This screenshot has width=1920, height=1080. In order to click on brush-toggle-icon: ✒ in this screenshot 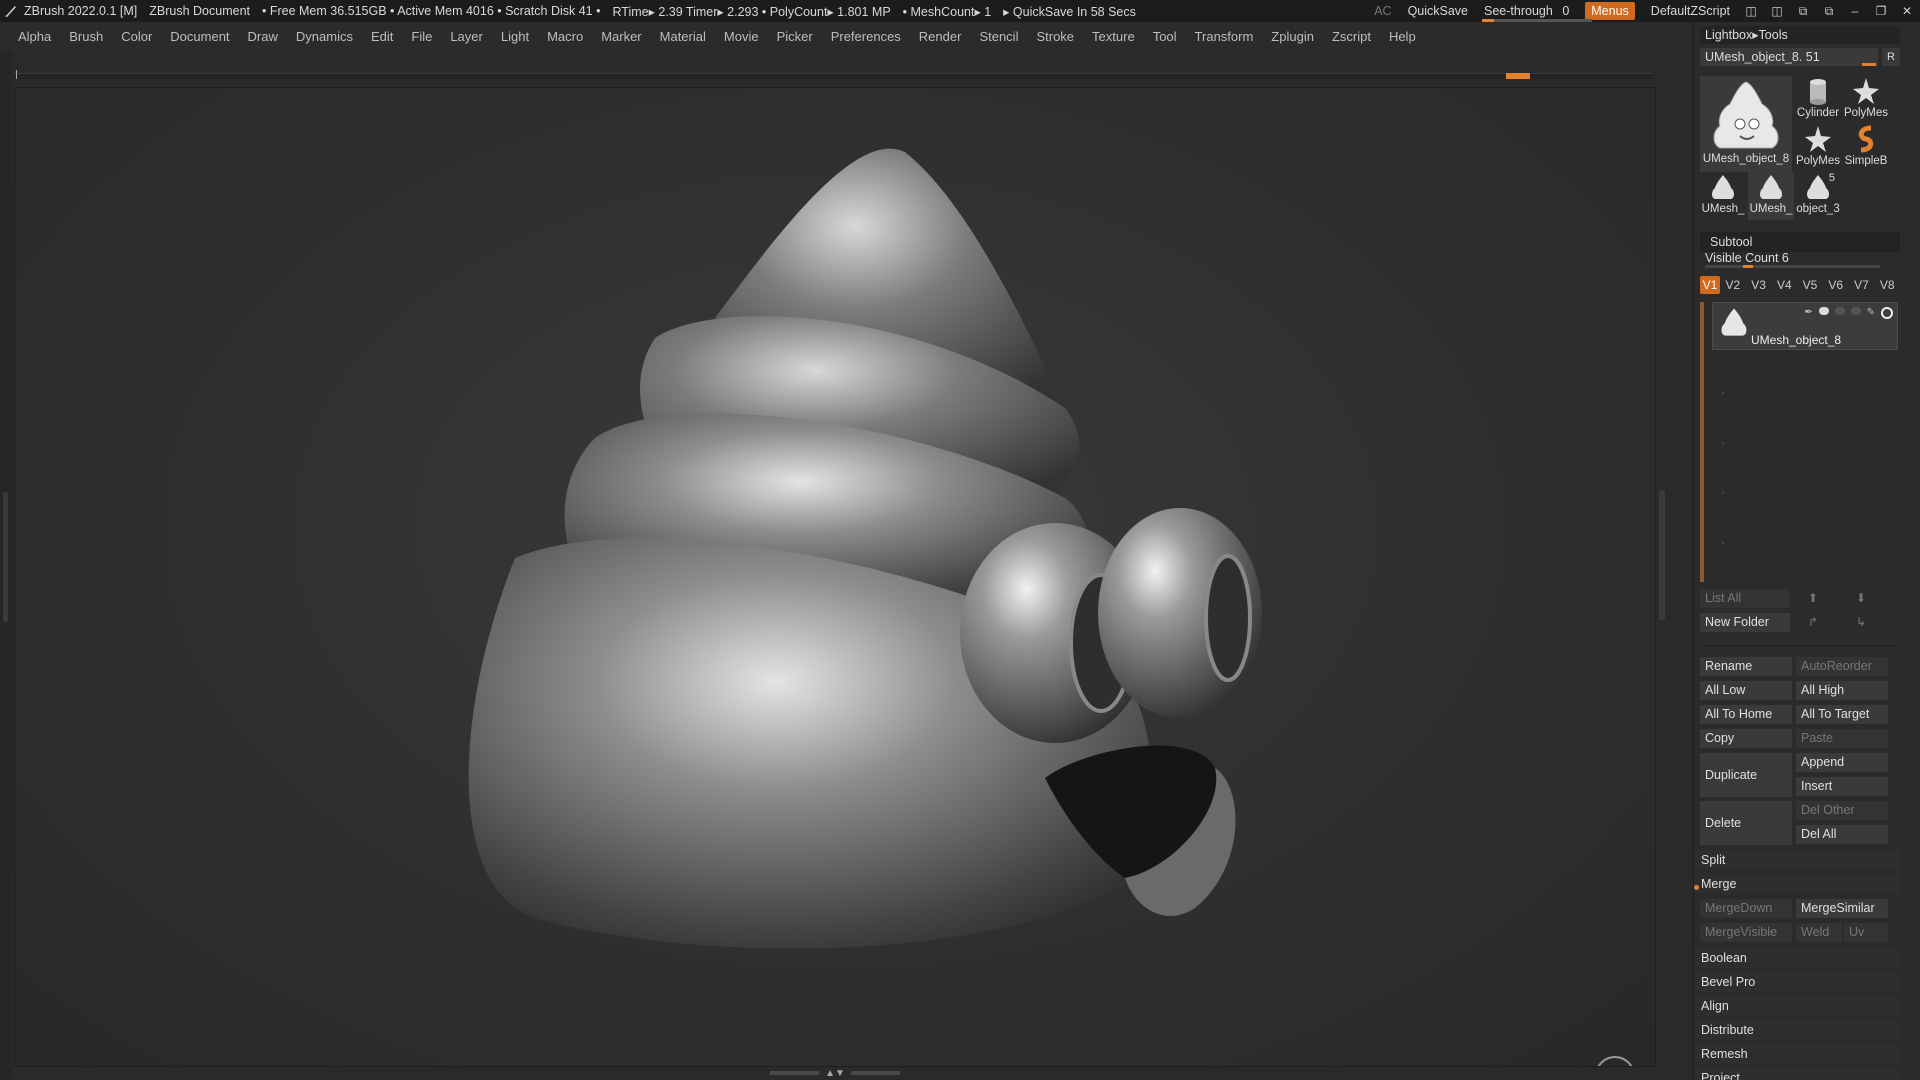, I will do `click(1808, 313)`.